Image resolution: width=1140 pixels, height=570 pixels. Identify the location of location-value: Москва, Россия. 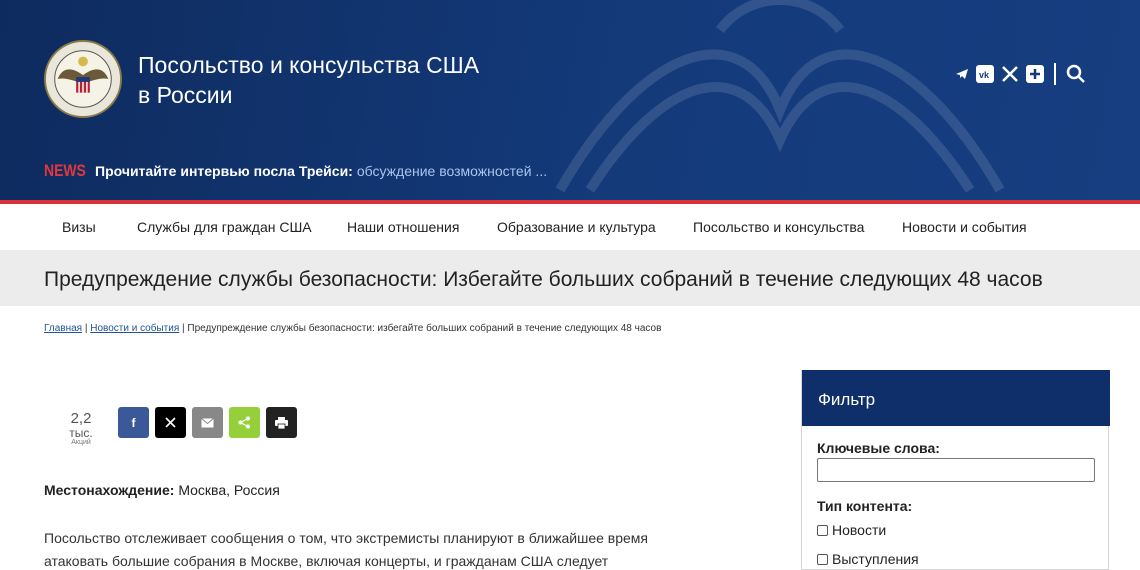
(227, 490).